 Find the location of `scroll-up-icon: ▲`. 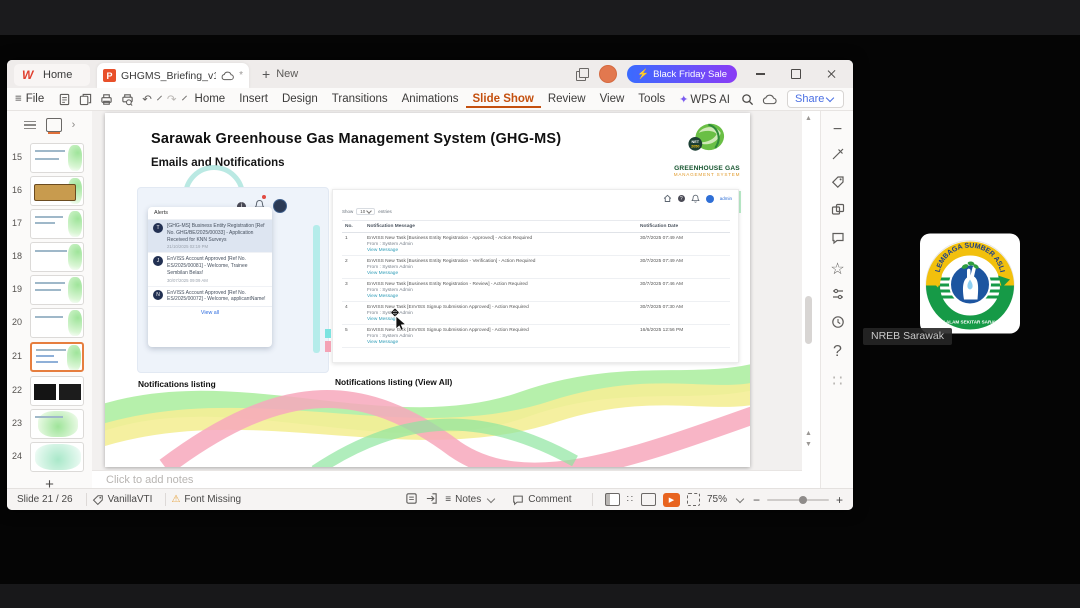

scroll-up-icon: ▲ is located at coordinates (808, 118).